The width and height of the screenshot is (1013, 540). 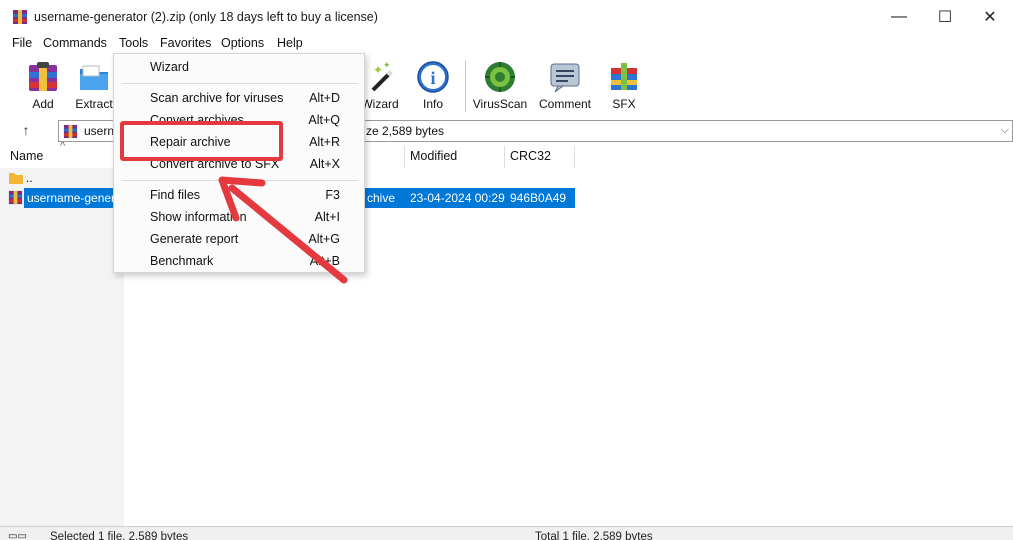 I want to click on menu-options: Options, so click(x=242, y=43).